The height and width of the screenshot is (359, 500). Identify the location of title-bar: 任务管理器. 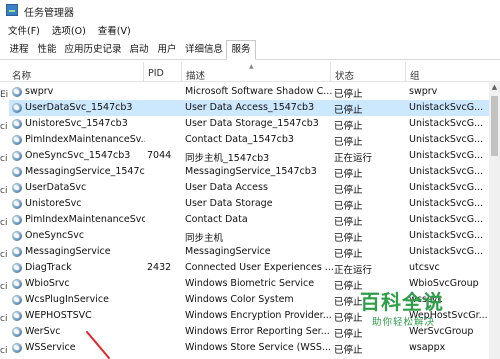
(250, 11).